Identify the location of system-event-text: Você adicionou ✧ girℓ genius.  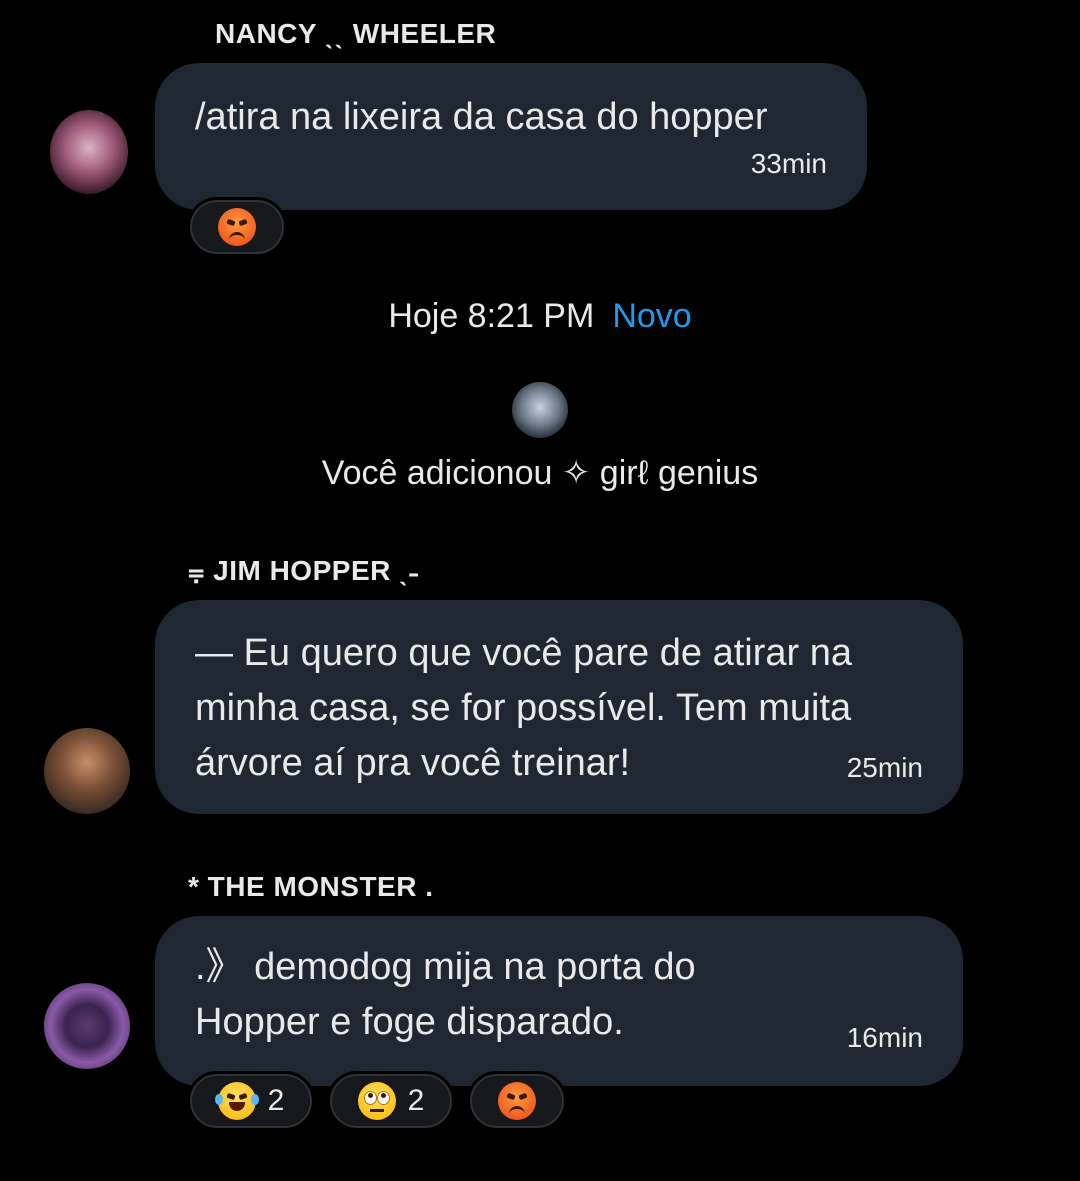
(540, 473).